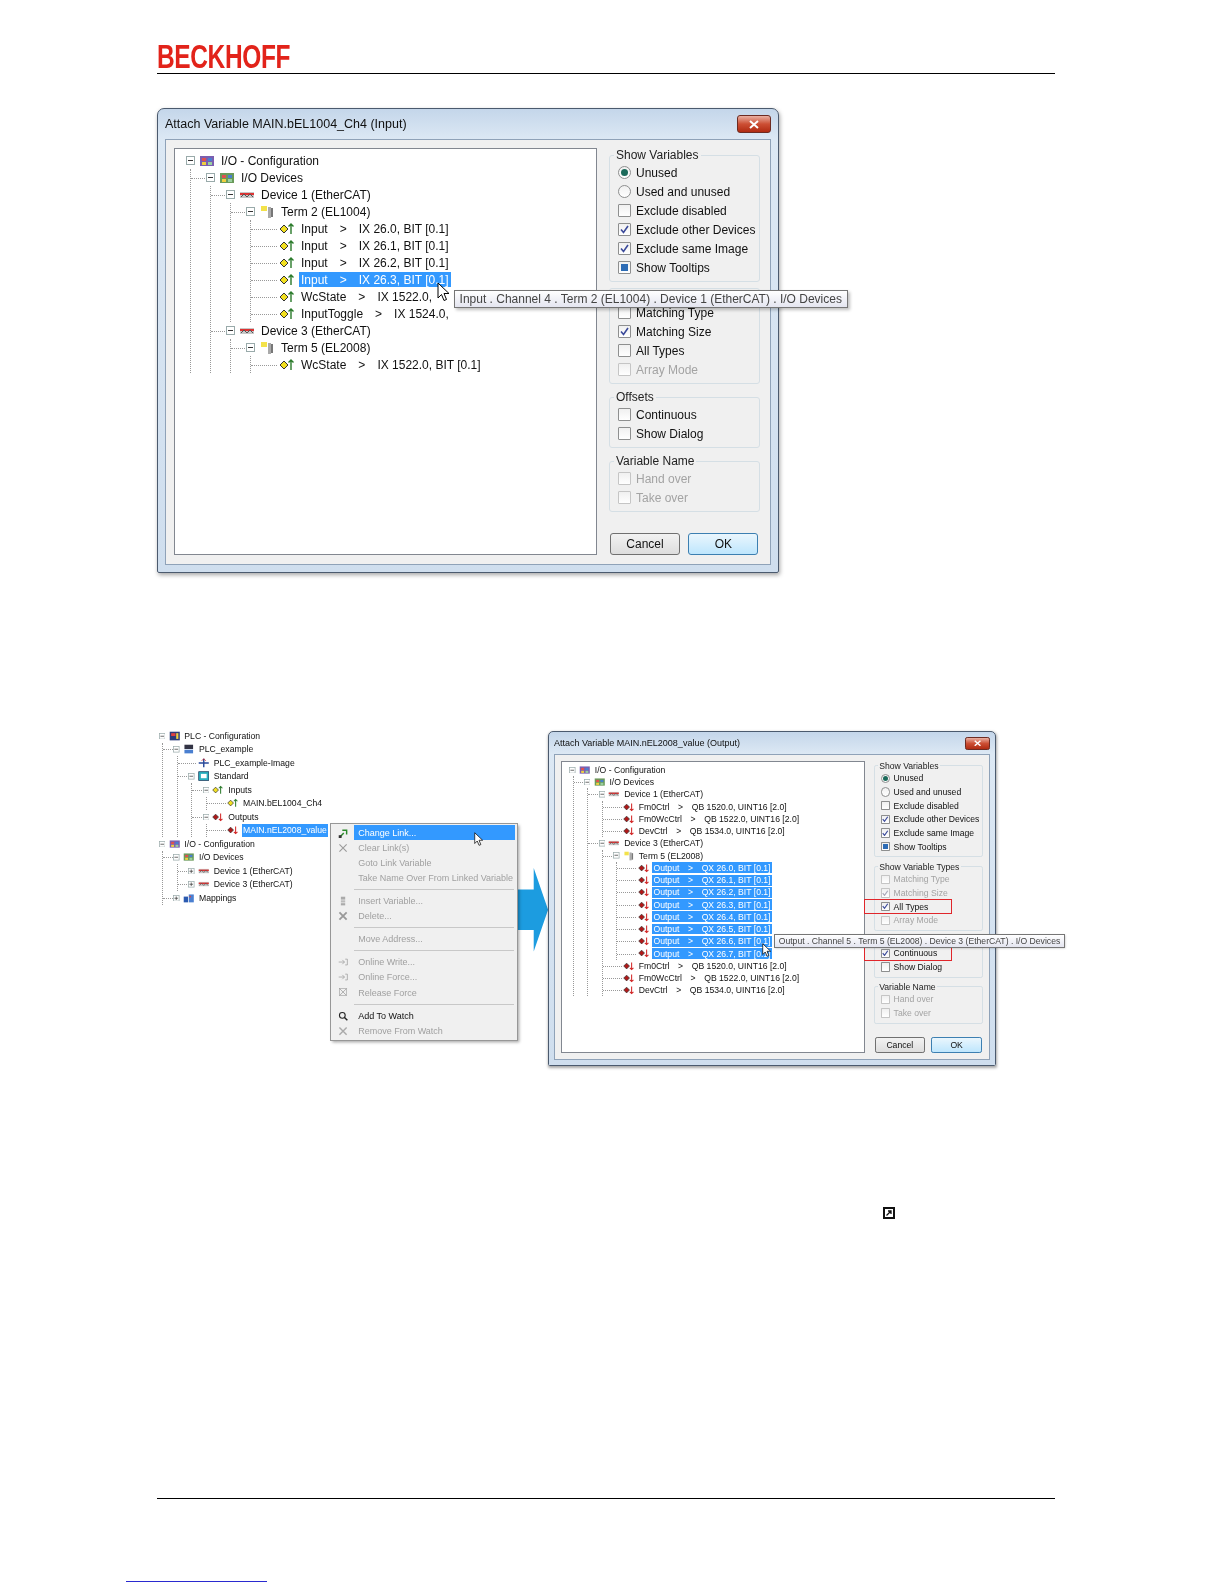  What do you see at coordinates (909, 765) in the screenshot?
I see `group-title: Show Variables` at bounding box center [909, 765].